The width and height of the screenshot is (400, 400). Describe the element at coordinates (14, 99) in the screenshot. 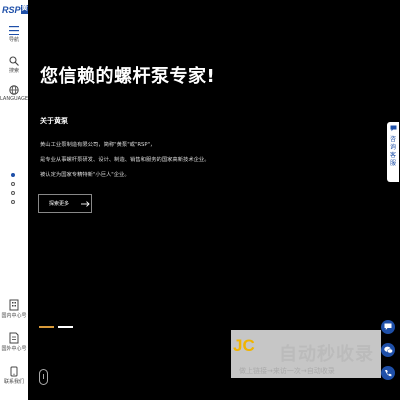

I see `language-label: LANGUAGE` at that location.